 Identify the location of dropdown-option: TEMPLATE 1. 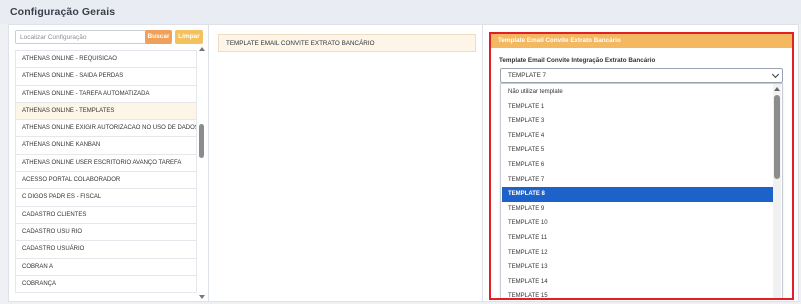
(637, 107).